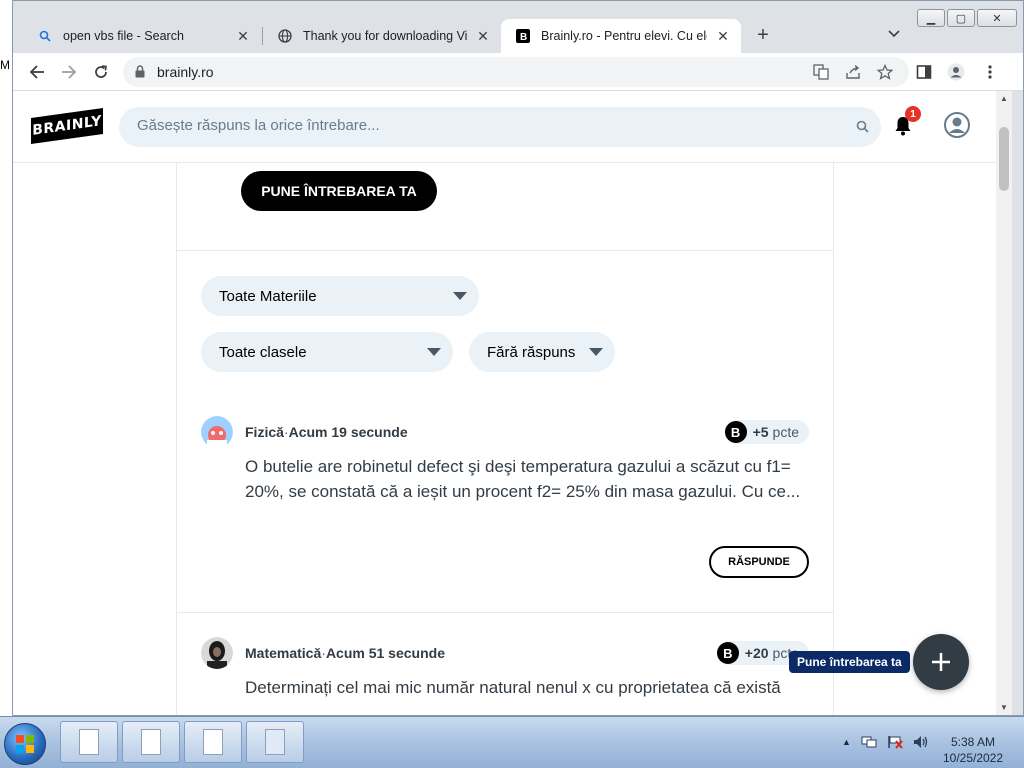  Describe the element at coordinates (264, 432) in the screenshot. I see `question-subject: Fizică` at that location.